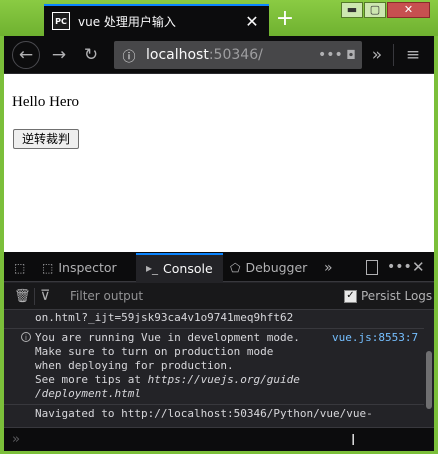  What do you see at coordinates (129, 55) in the screenshot?
I see `site-info-icon: ⓘ` at bounding box center [129, 55].